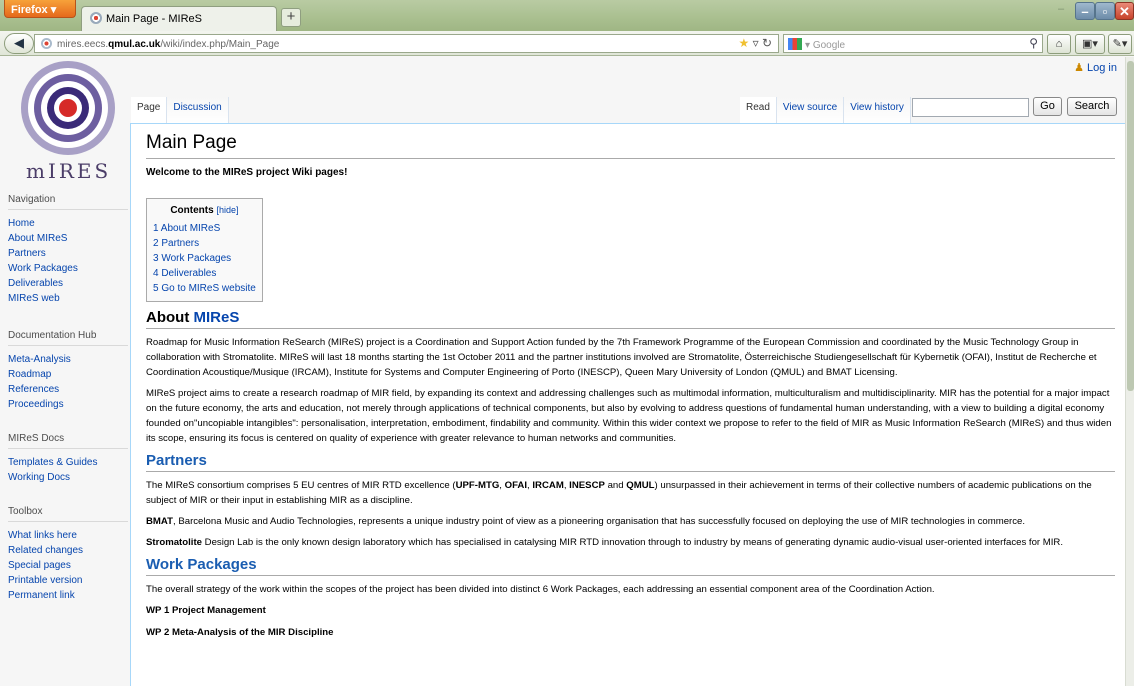 The height and width of the screenshot is (686, 1134). I want to click on sidebar-item-related-changes: Related changes, so click(68, 550).